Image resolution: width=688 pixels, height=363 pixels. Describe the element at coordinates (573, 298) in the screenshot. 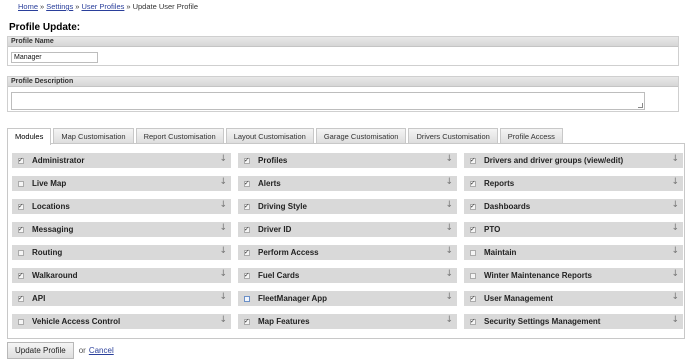

I see `module-item: User Management ↓` at that location.